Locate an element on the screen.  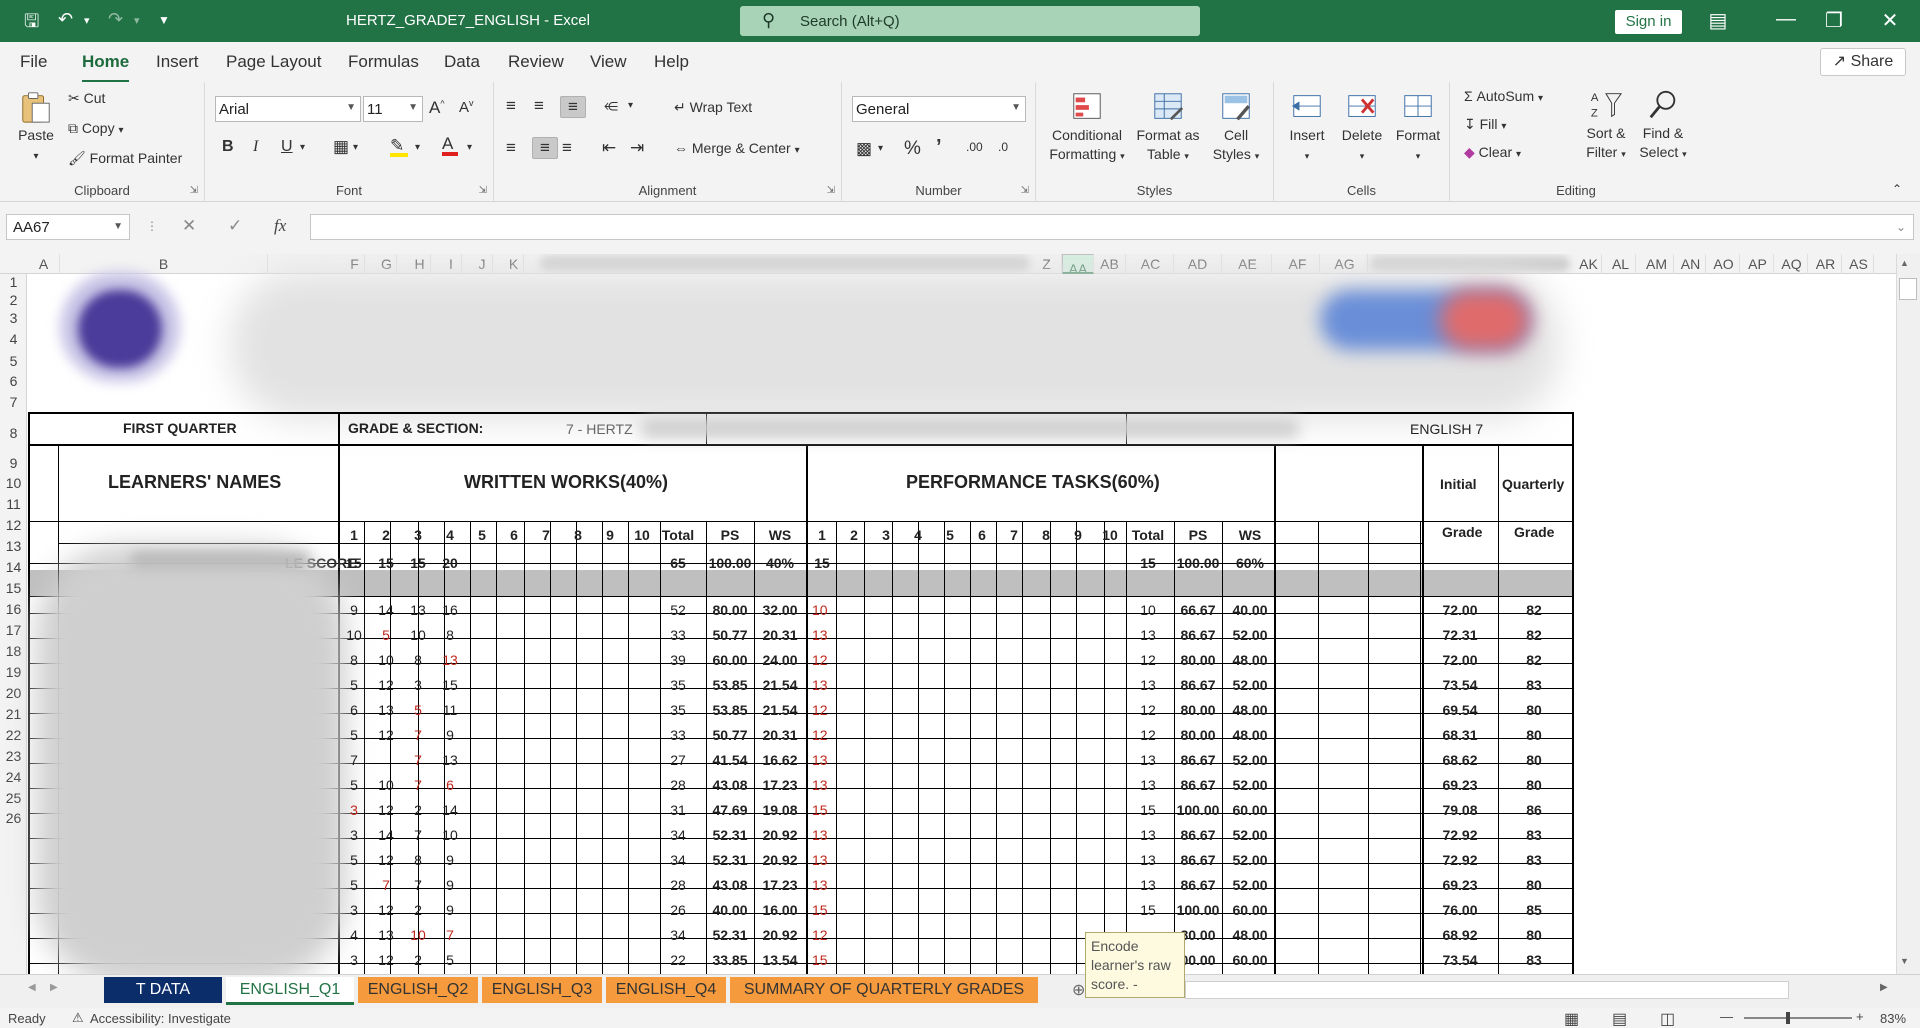
close-icon: ✕ is located at coordinates (1890, 20).